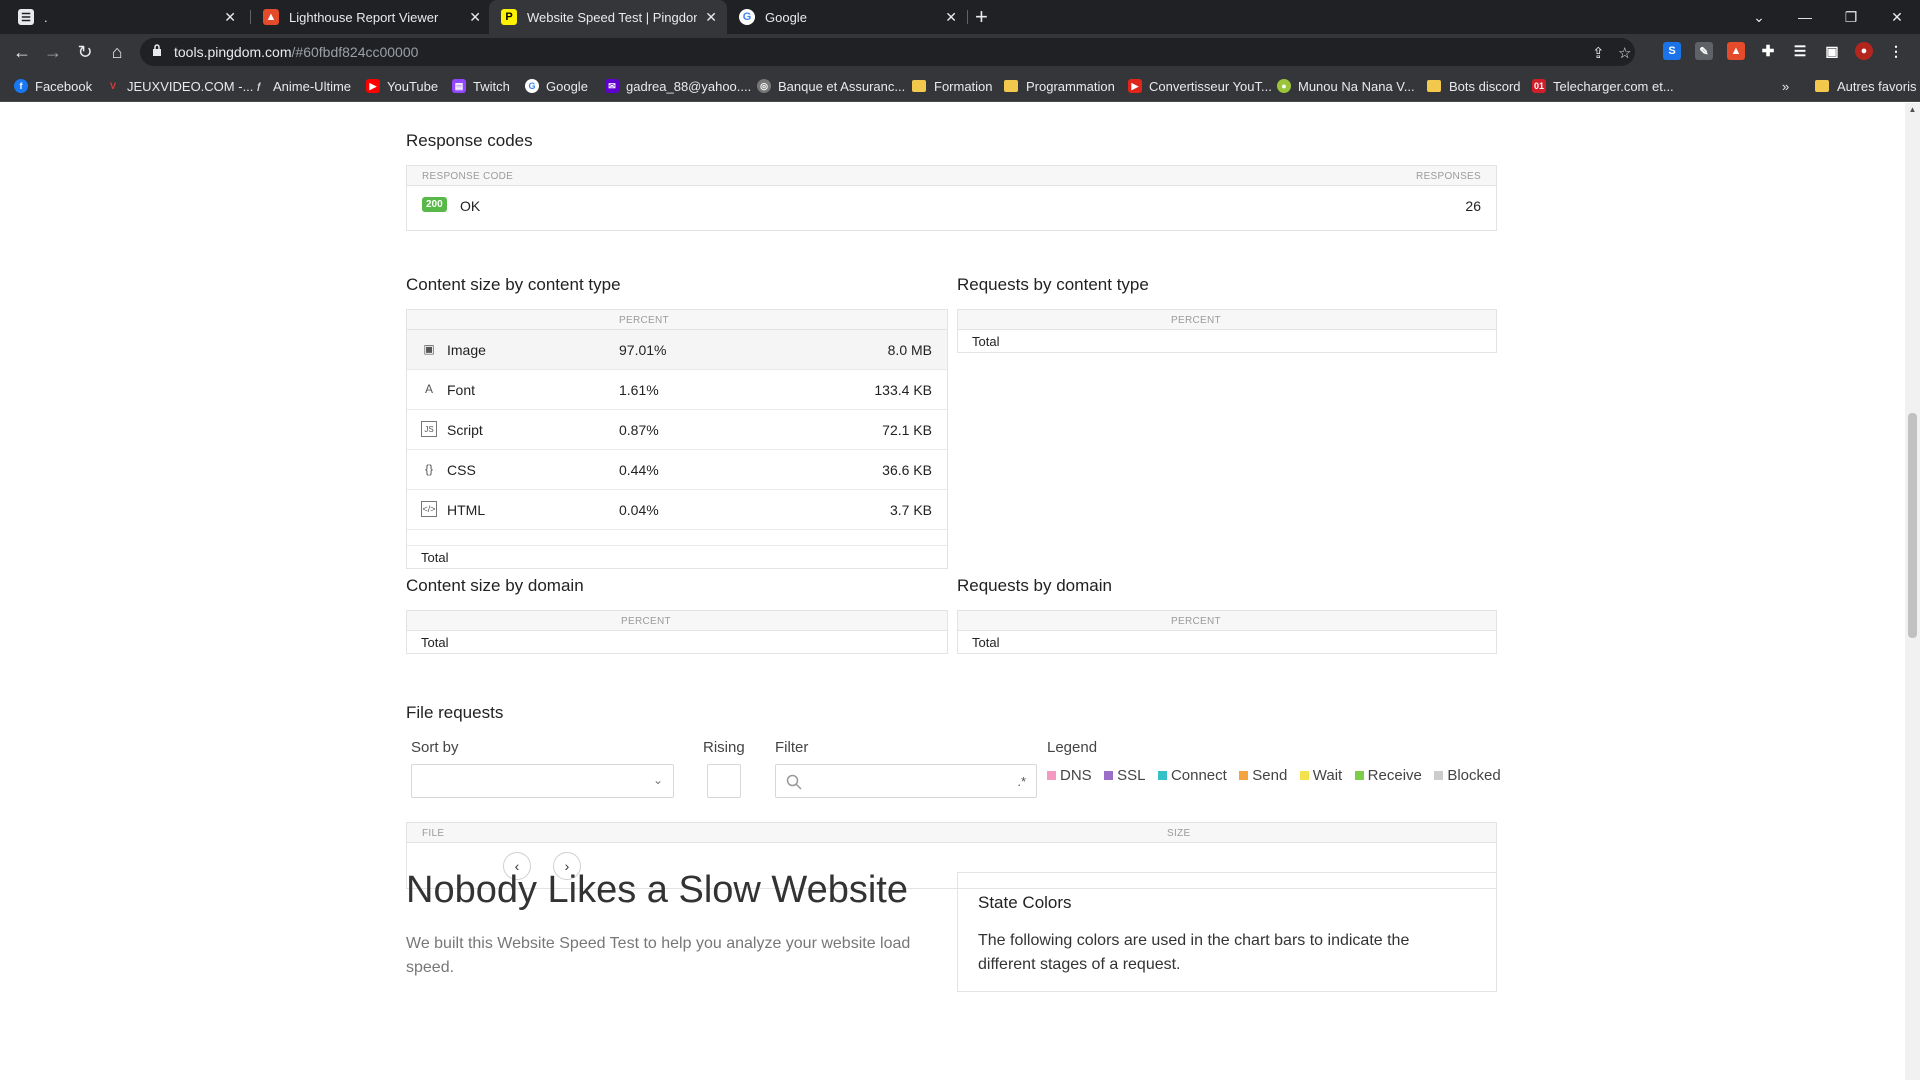  What do you see at coordinates (402, 86) in the screenshot?
I see `bookmark-youtube: ▶ YouTube` at bounding box center [402, 86].